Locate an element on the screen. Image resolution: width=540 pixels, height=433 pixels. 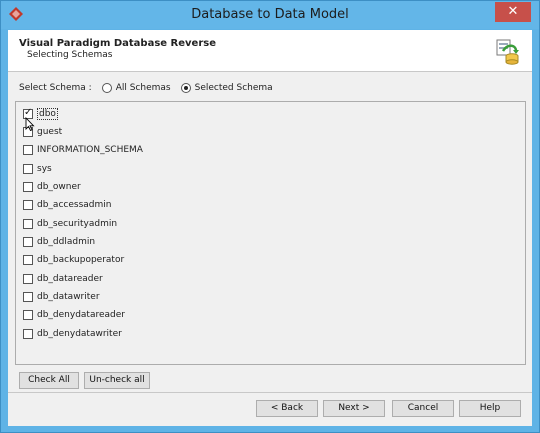
schema-item-sys: sys is located at coordinates (37, 169).